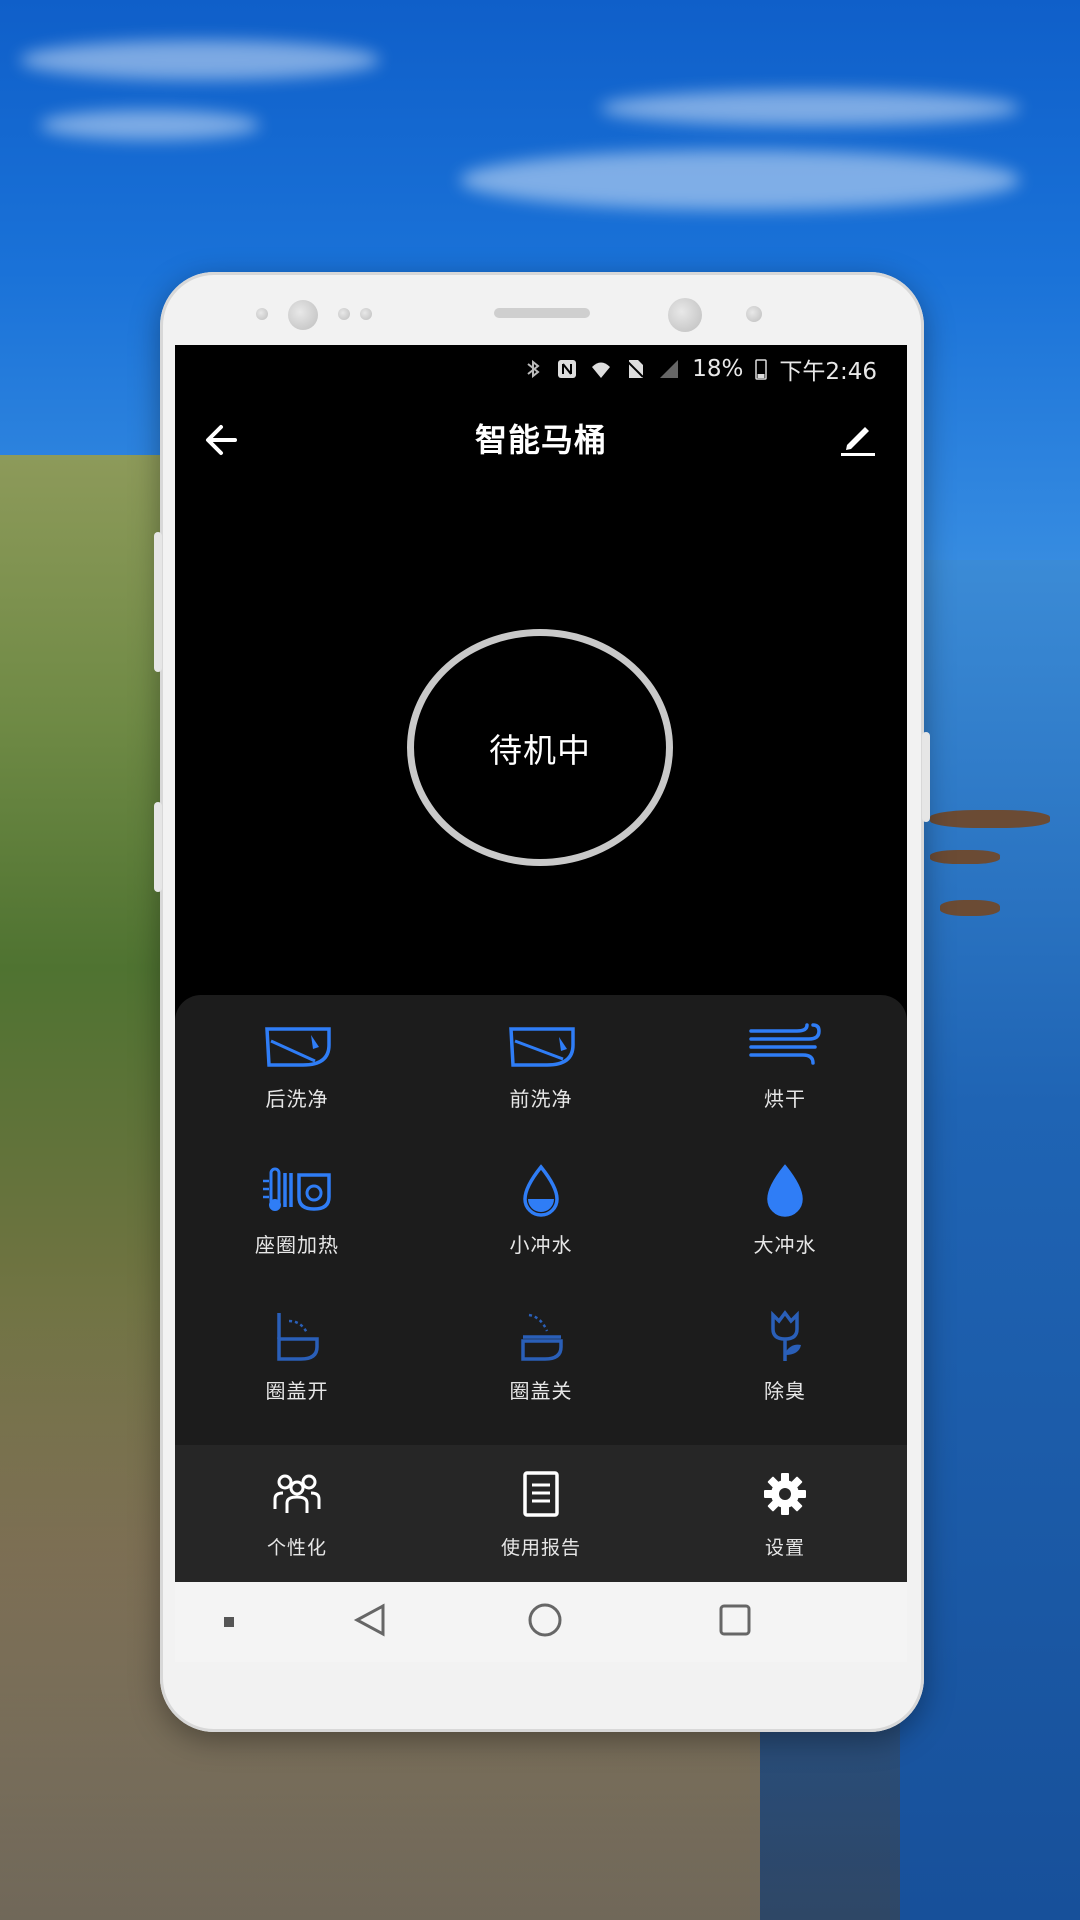  What do you see at coordinates (785, 1494) in the screenshot?
I see `gear-icon` at bounding box center [785, 1494].